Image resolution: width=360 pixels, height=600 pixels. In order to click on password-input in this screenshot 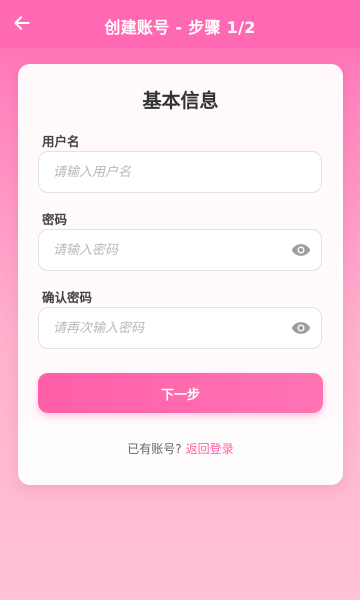, I will do `click(163, 250)`.